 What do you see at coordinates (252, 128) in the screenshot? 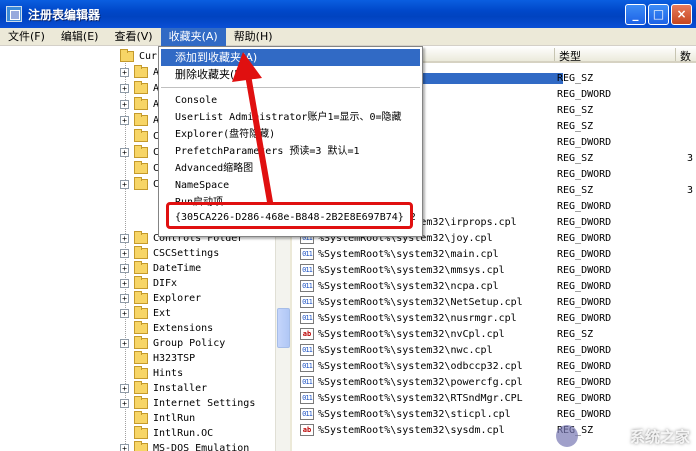
I see `annotation-arrow-icon` at bounding box center [252, 128].